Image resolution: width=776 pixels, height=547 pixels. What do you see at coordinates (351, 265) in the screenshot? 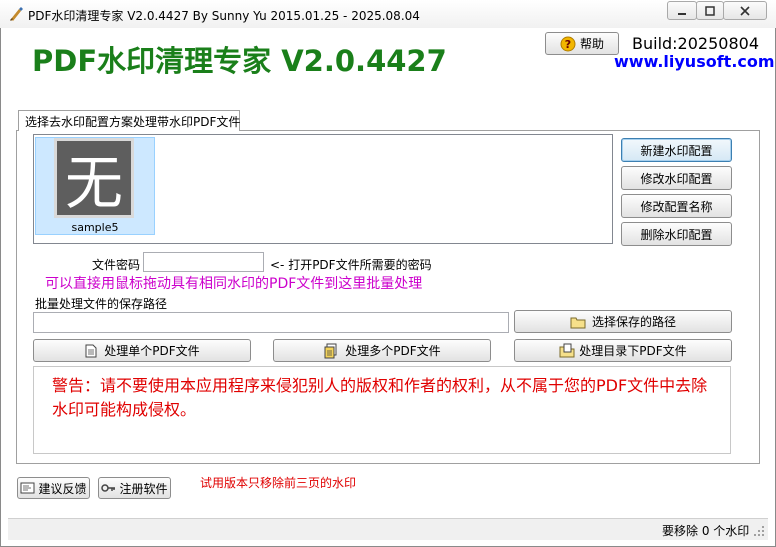
I see `password-hint: <- 打开PDF文件所需要的密码` at bounding box center [351, 265].